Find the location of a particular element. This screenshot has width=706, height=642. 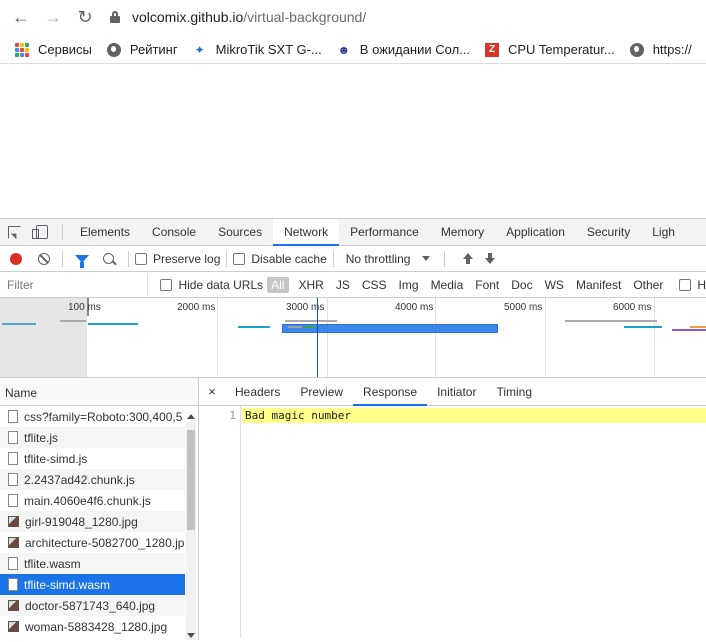

address-bar: volcomix.github.io/virtual-background/ is located at coordinates (238, 17).